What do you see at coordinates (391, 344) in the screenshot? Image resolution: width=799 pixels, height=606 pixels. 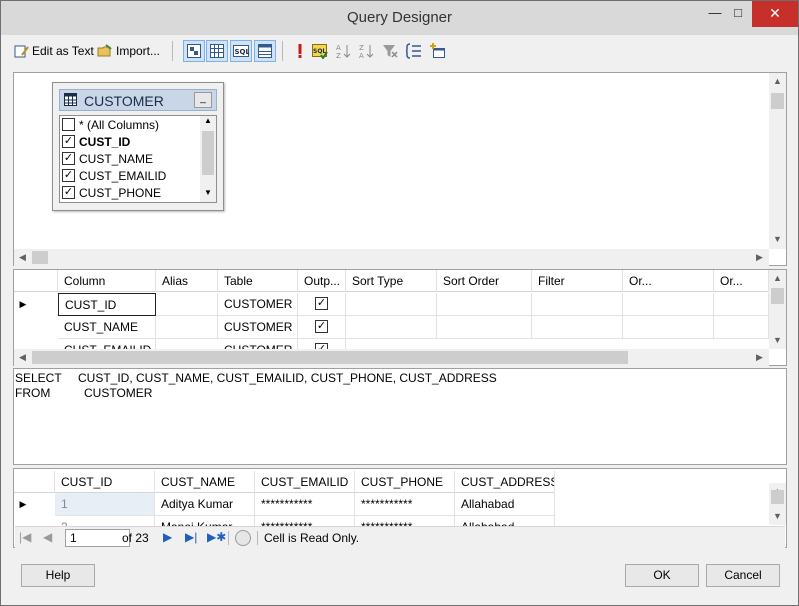 I see `criteria-row-partial: CUST_EMAILID CUSTOMER ✓` at bounding box center [391, 344].